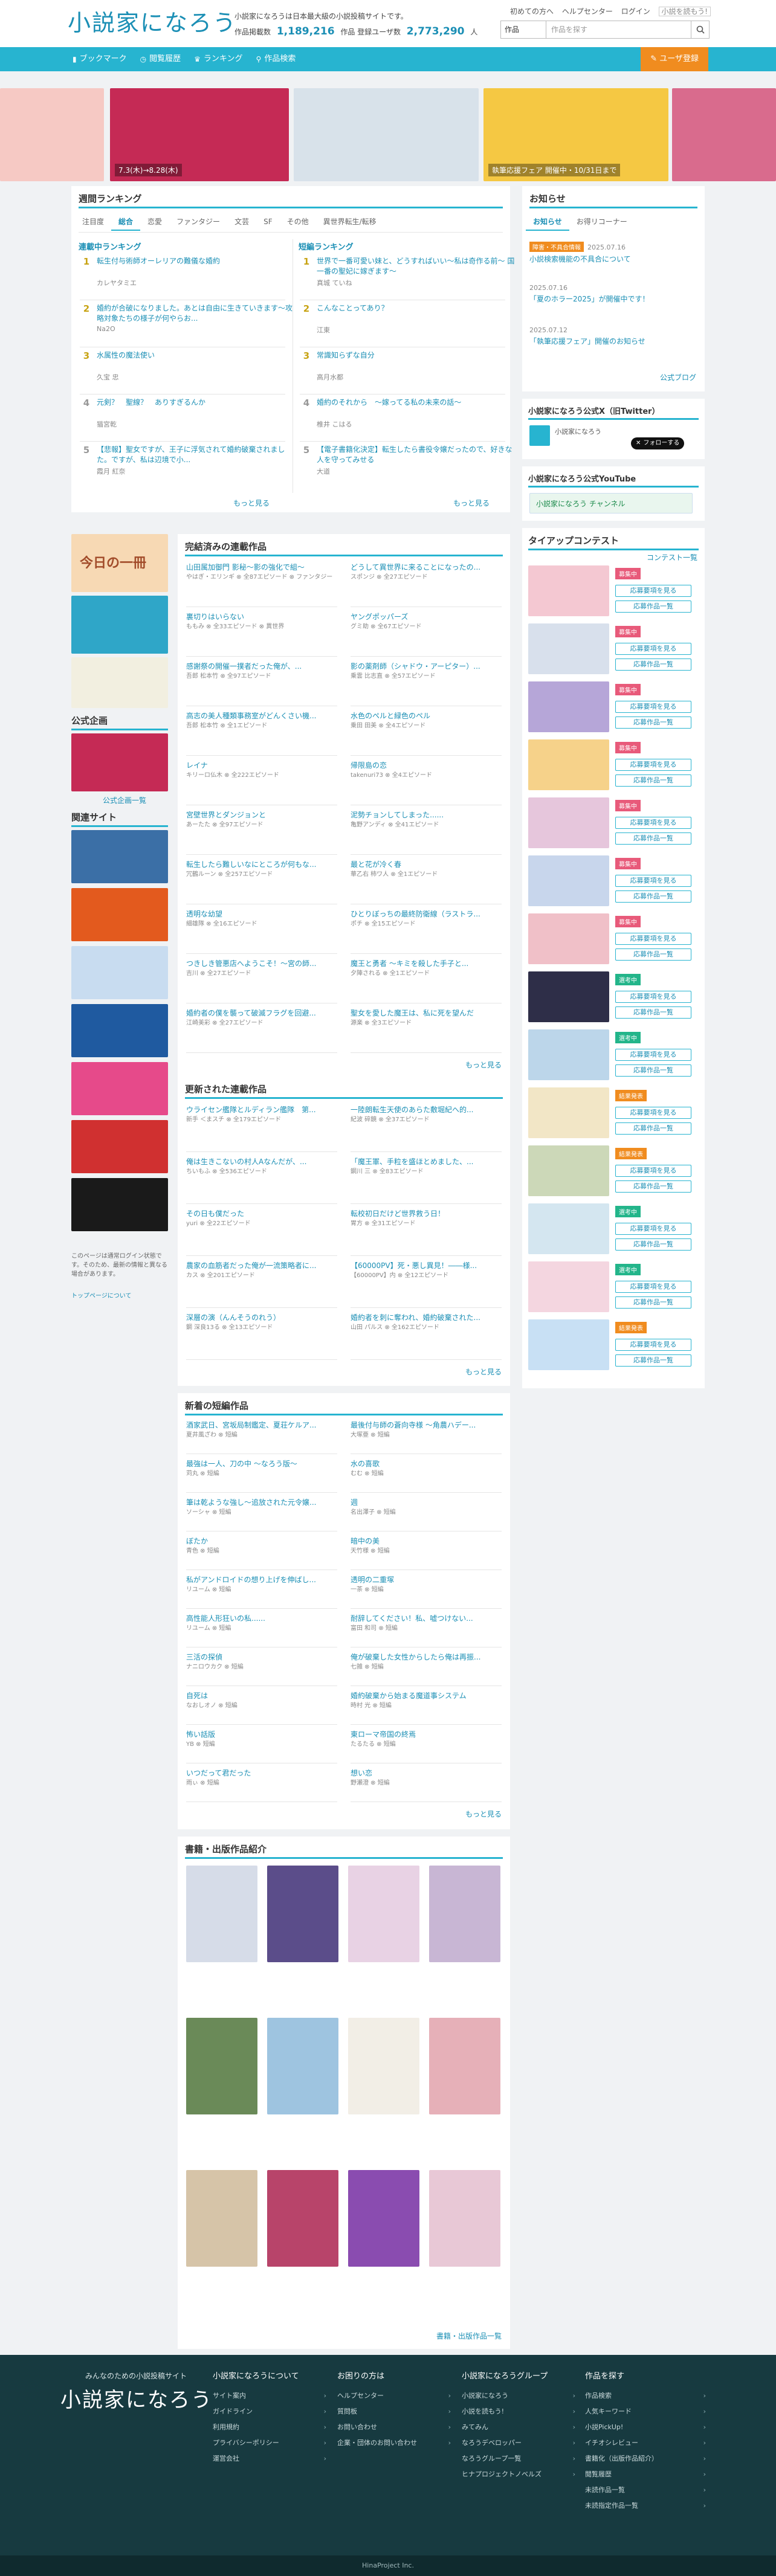 The width and height of the screenshot is (776, 2576). I want to click on today-book-banner: 今日の一冊, so click(119, 563).